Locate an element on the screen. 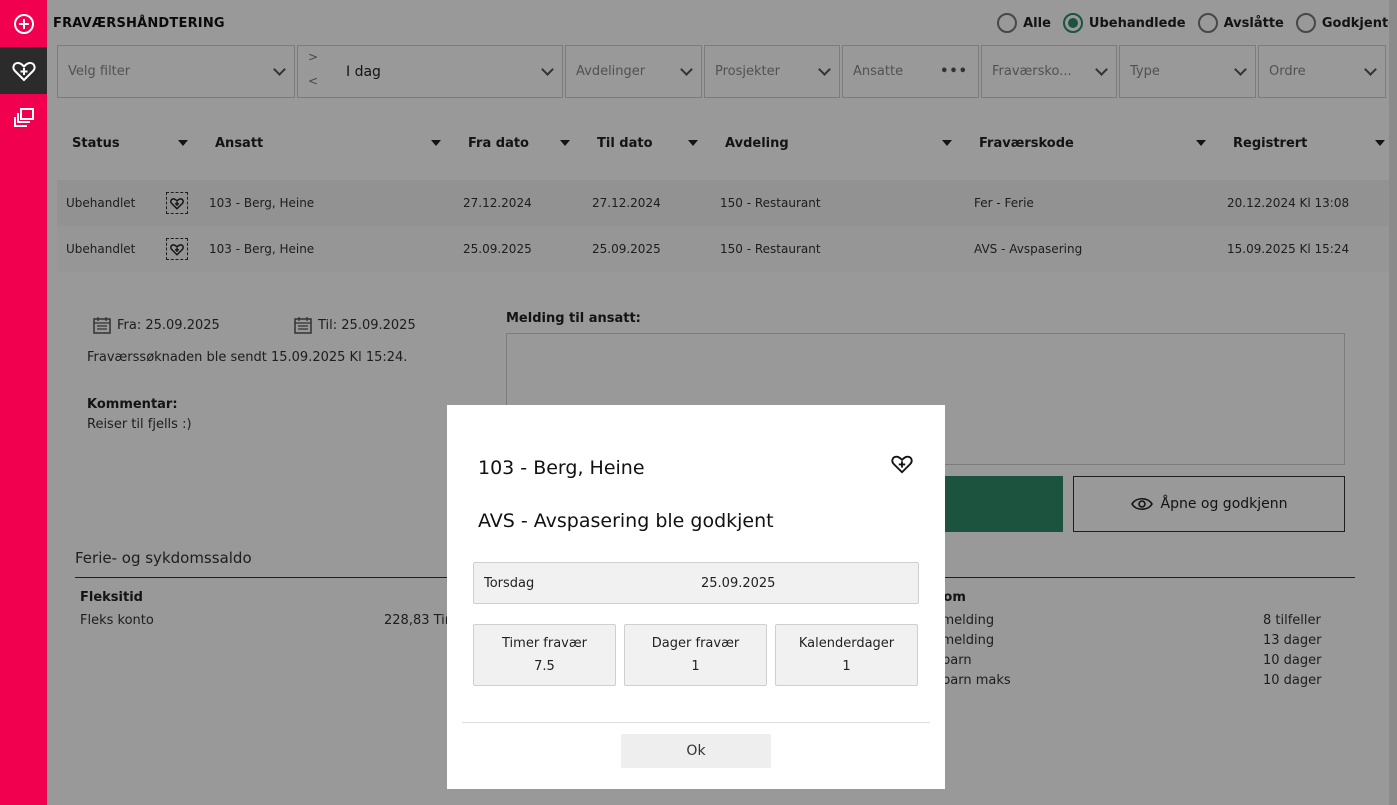 This screenshot has width=1397, height=805. dialog-divider is located at coordinates (696, 722).